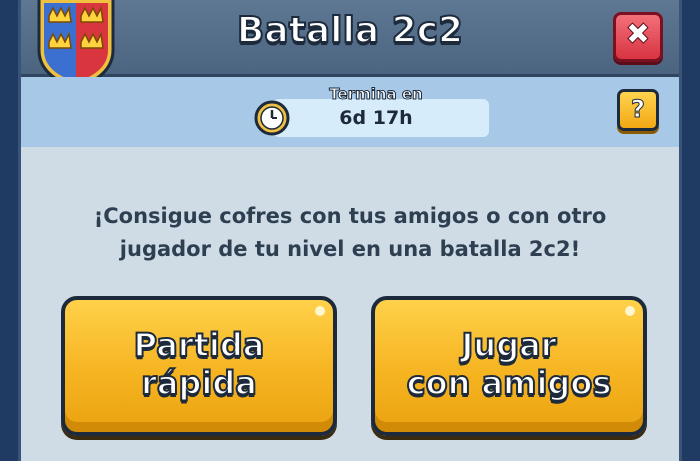 This screenshot has height=461, width=700. What do you see at coordinates (199, 345) in the screenshot?
I see `quick-match-label-line-1: Partida` at bounding box center [199, 345].